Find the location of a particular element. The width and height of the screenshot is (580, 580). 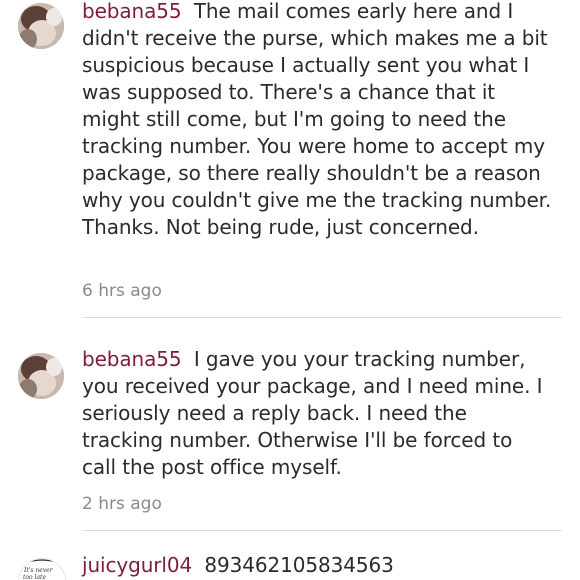

comment-body: juicygurl04 893462105834563 is located at coordinates (317, 565).